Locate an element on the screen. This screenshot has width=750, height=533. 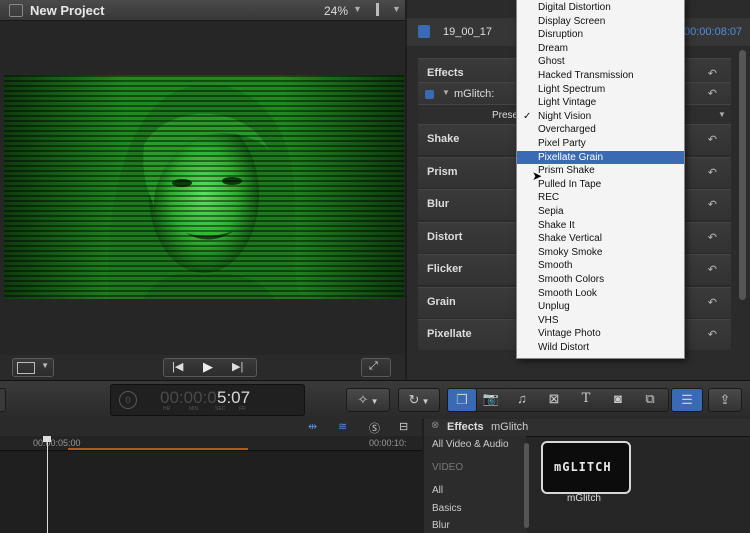
menu-item: Unplug is located at coordinates (600, 307).